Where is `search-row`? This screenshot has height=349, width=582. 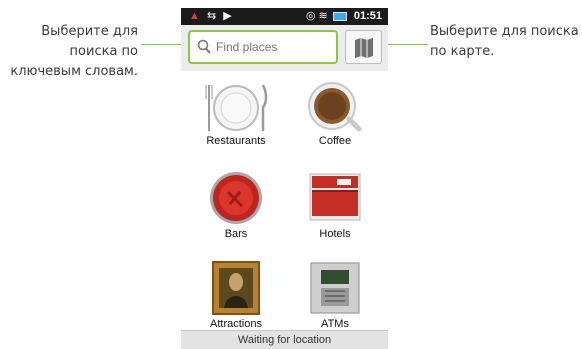
search-row is located at coordinates (284, 48).